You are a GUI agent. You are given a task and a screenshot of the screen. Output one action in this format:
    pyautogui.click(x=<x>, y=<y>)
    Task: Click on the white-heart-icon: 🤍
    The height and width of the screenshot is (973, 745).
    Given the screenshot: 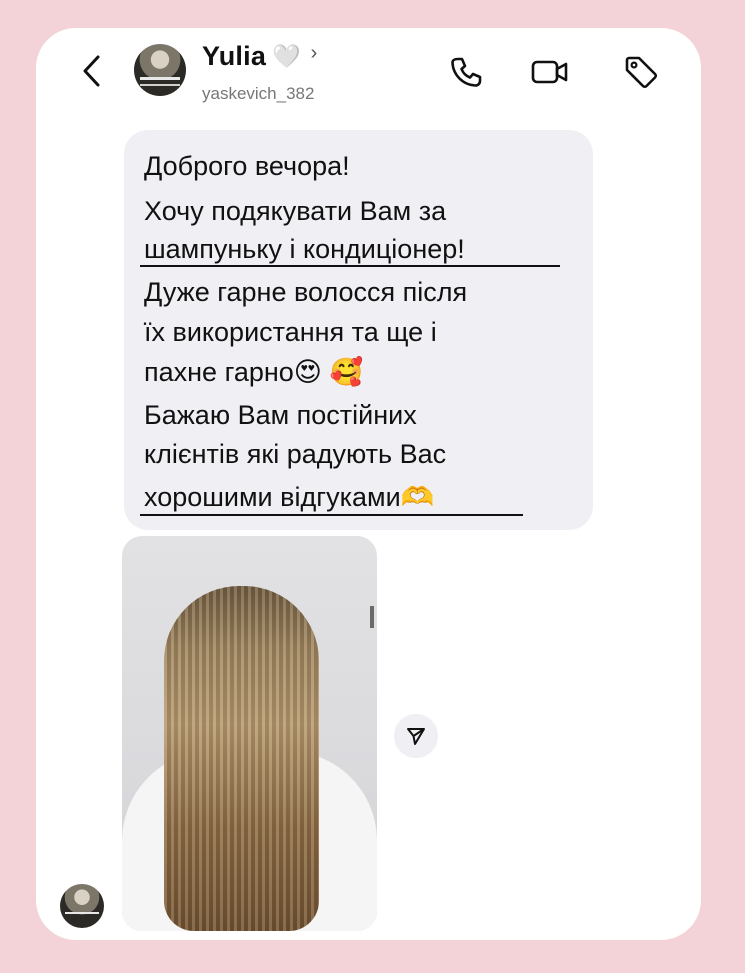 What is the action you would take?
    pyautogui.click(x=286, y=56)
    